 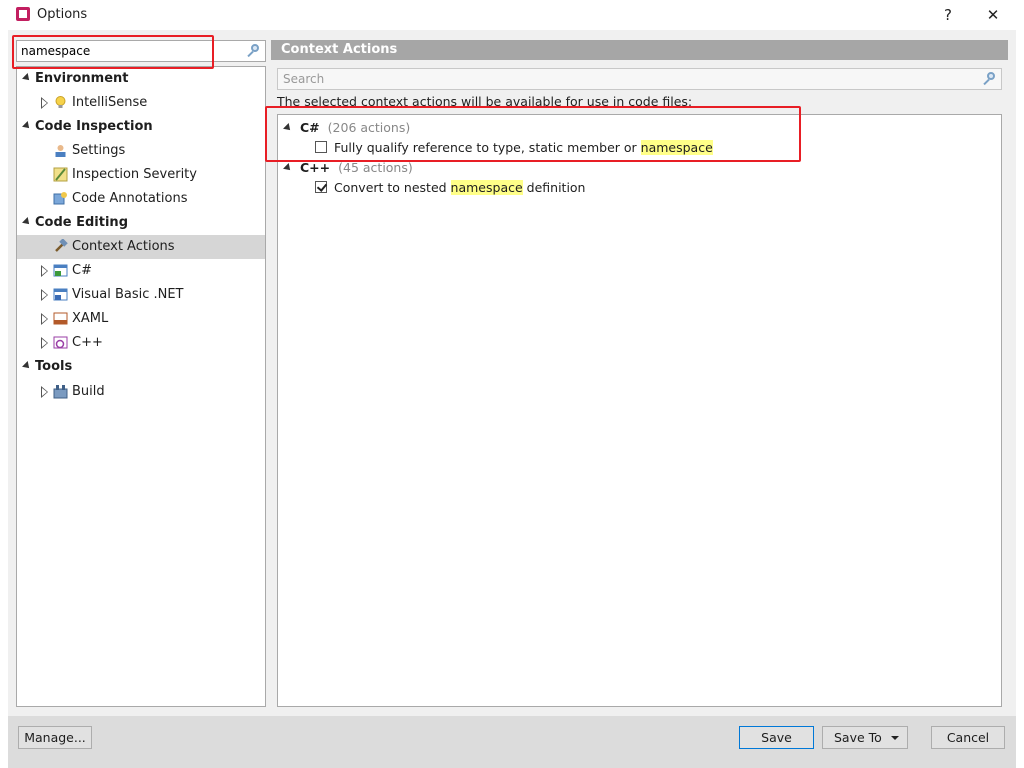 I want to click on save-button: Save, so click(x=776, y=737).